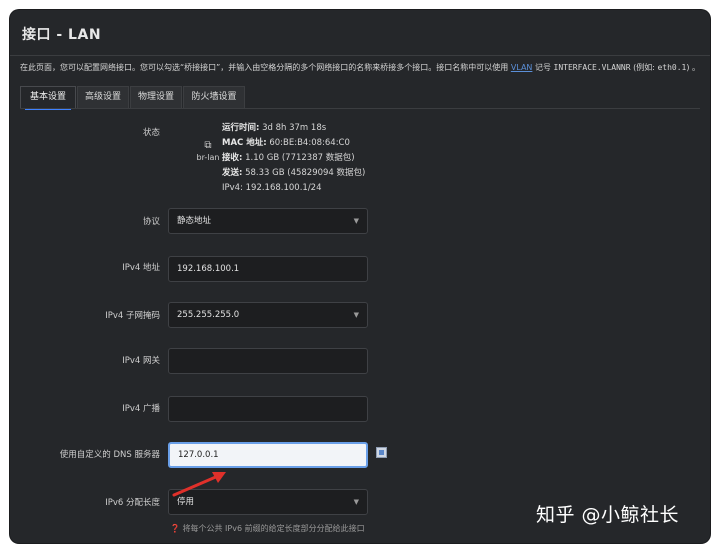 The image size is (720, 553). I want to click on interface-status-badge: ⧉ br-lan, so click(208, 151).